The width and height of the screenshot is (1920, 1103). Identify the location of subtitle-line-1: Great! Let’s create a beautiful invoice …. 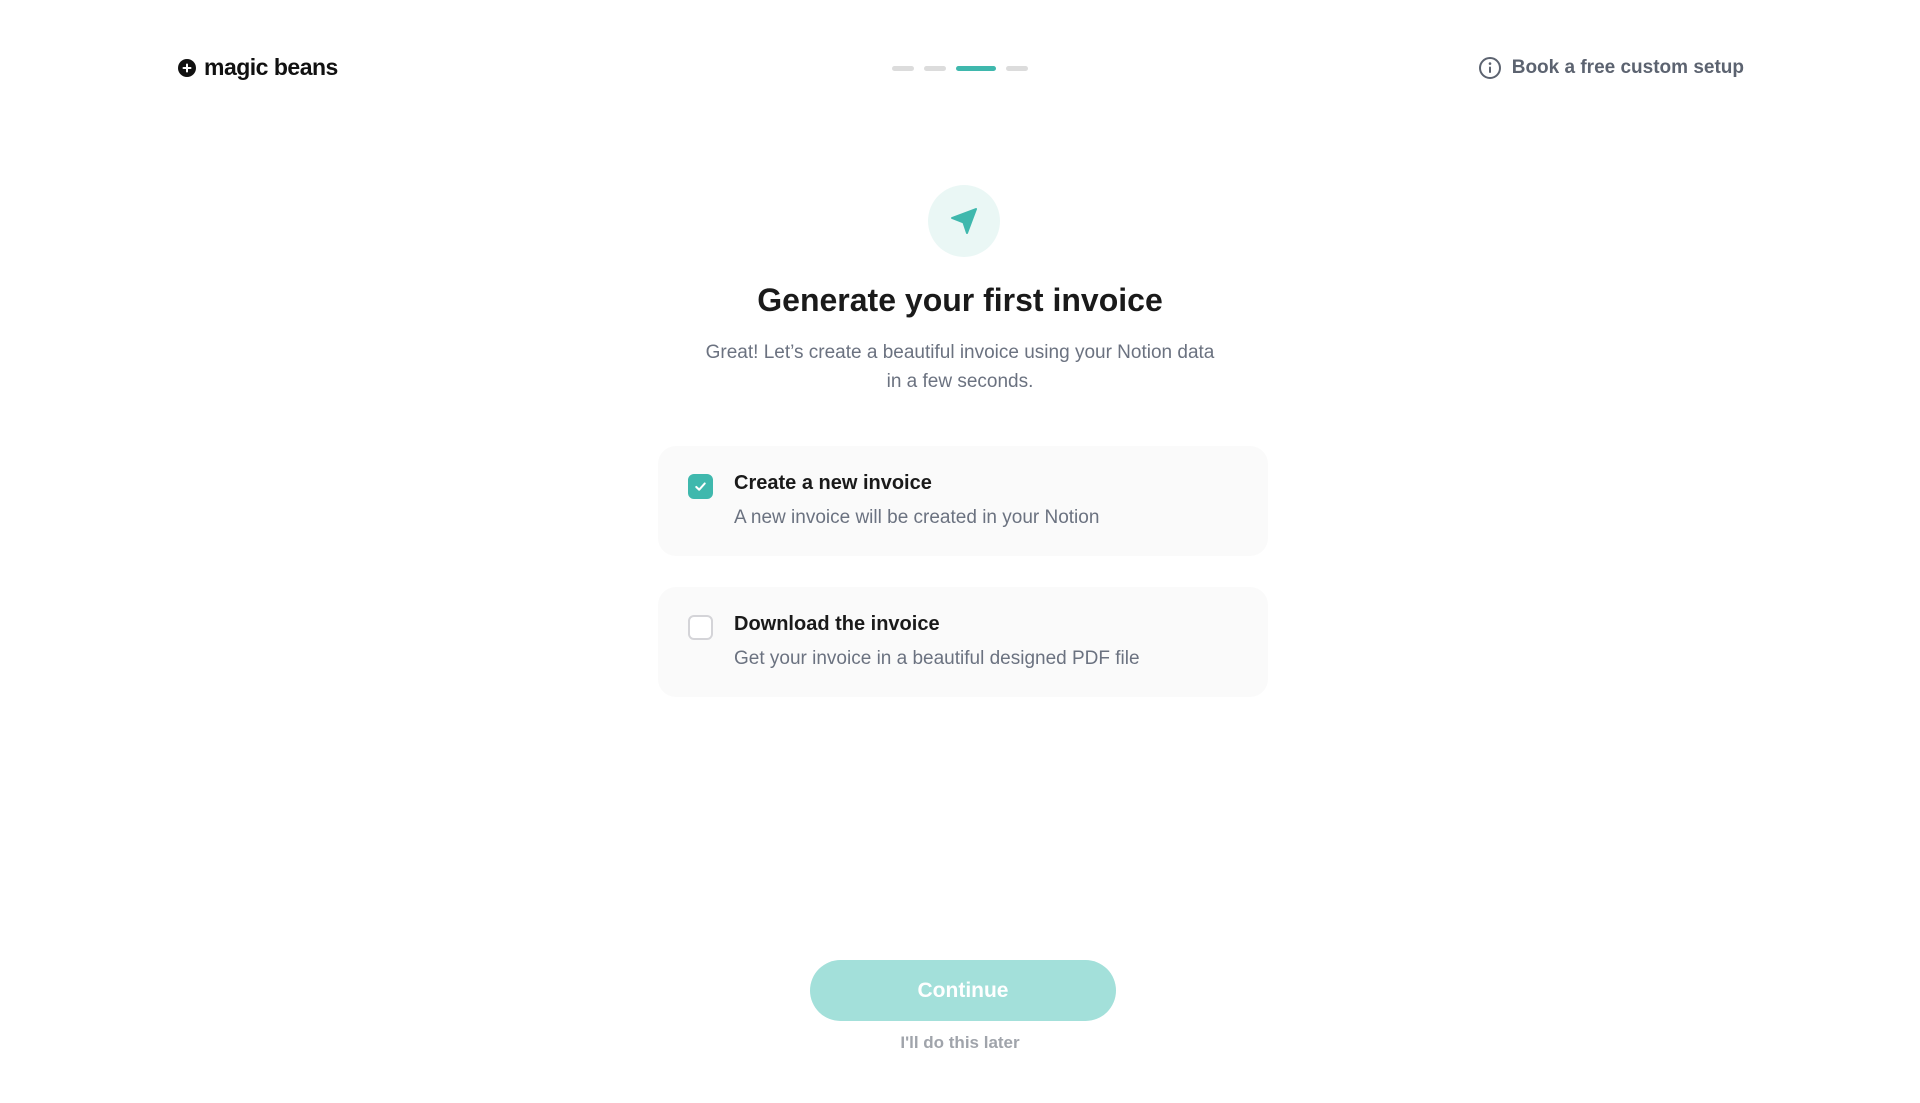
(960, 352).